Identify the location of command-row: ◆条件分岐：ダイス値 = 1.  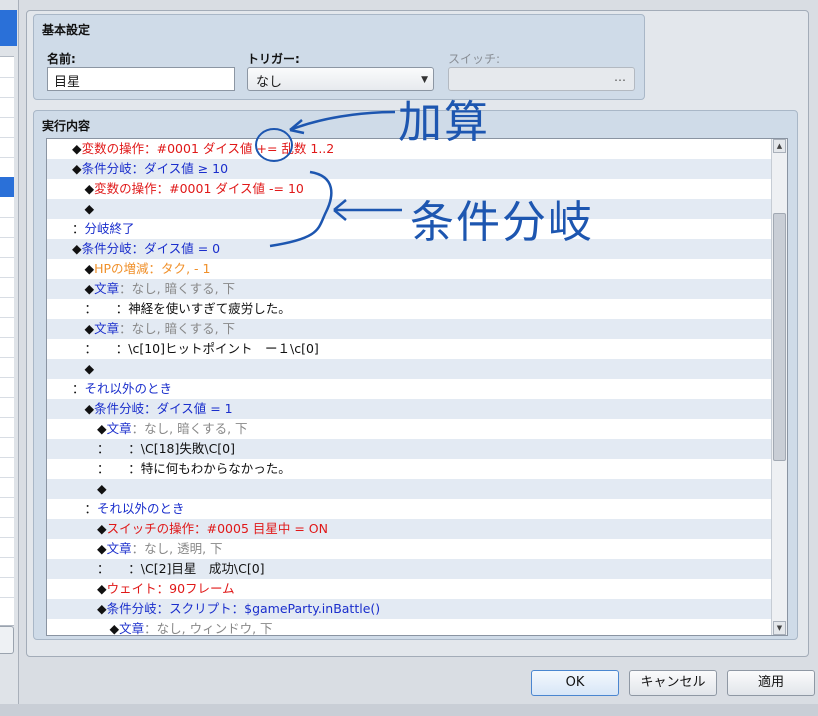
(409, 409).